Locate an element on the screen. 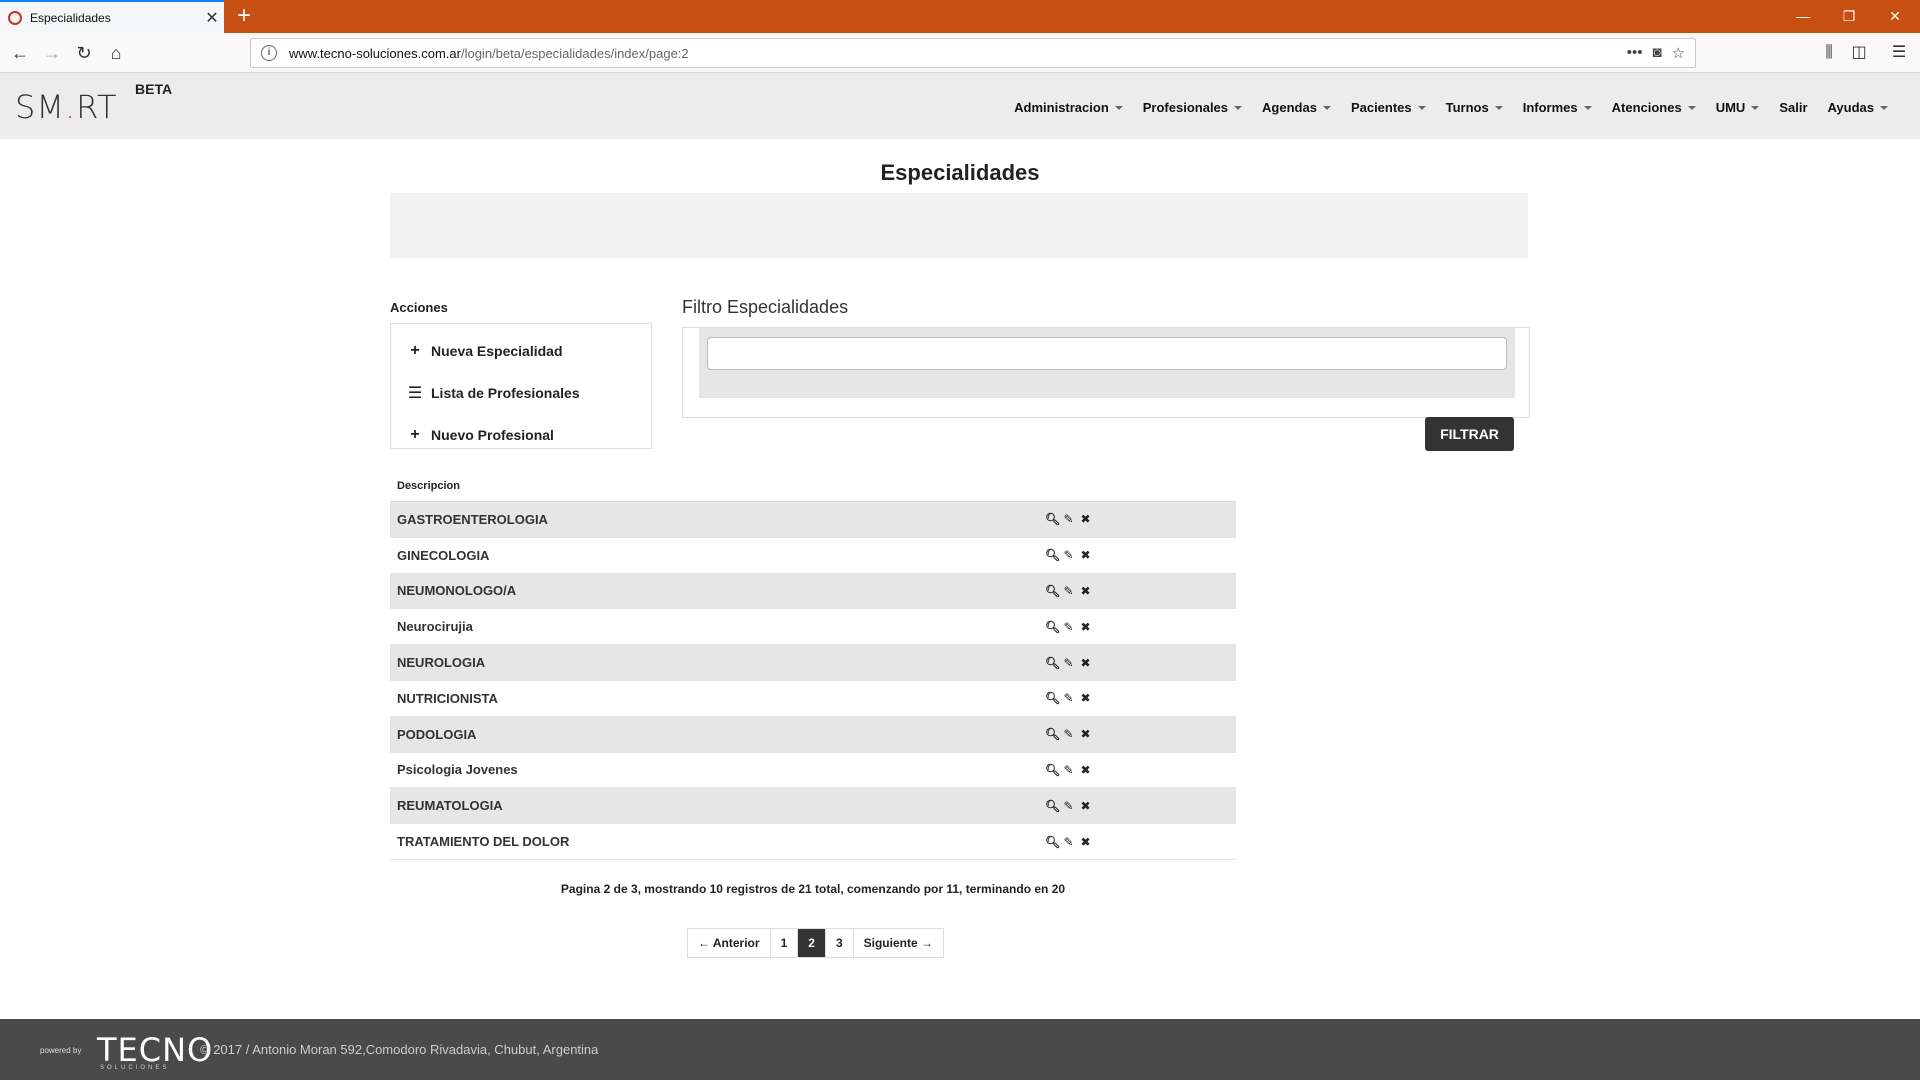 Image resolution: width=1920 pixels, height=1080 pixels. filter-input is located at coordinates (1107, 353).